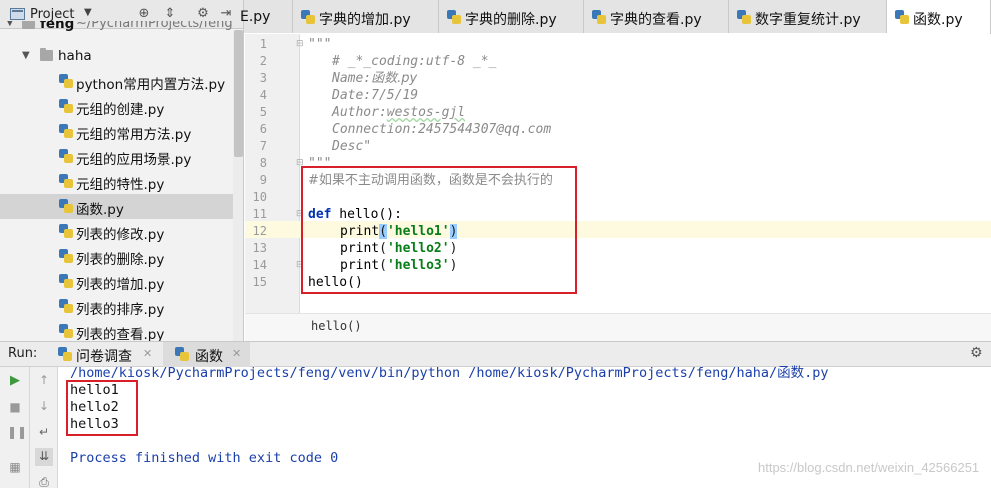 The image size is (991, 488). What do you see at coordinates (134, 135) in the screenshot?
I see `tree-file-label: 元组的常用方法.py` at bounding box center [134, 135].